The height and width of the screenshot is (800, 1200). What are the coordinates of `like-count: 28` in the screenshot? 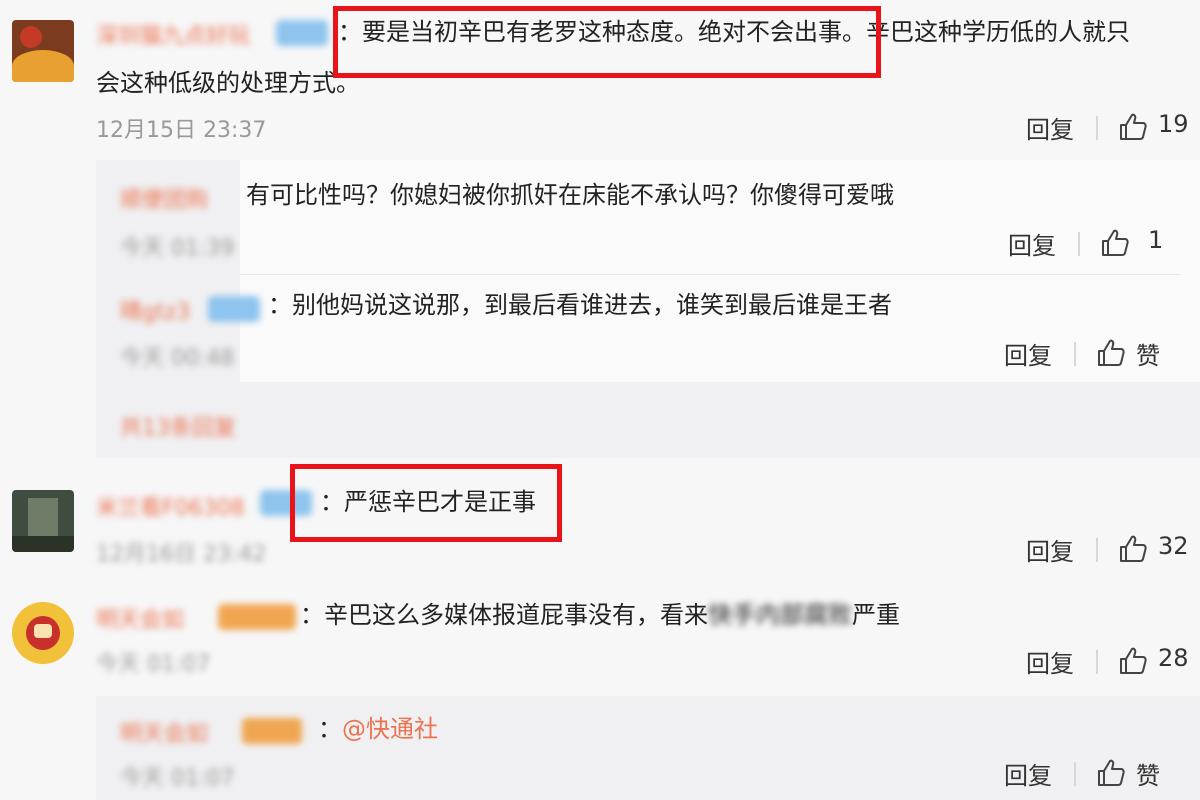 It's located at (1173, 658).